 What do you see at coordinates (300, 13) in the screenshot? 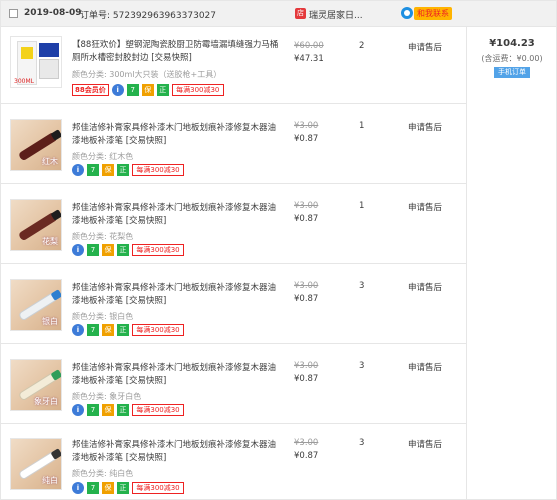
I see `shop-icon: 店` at bounding box center [300, 13].